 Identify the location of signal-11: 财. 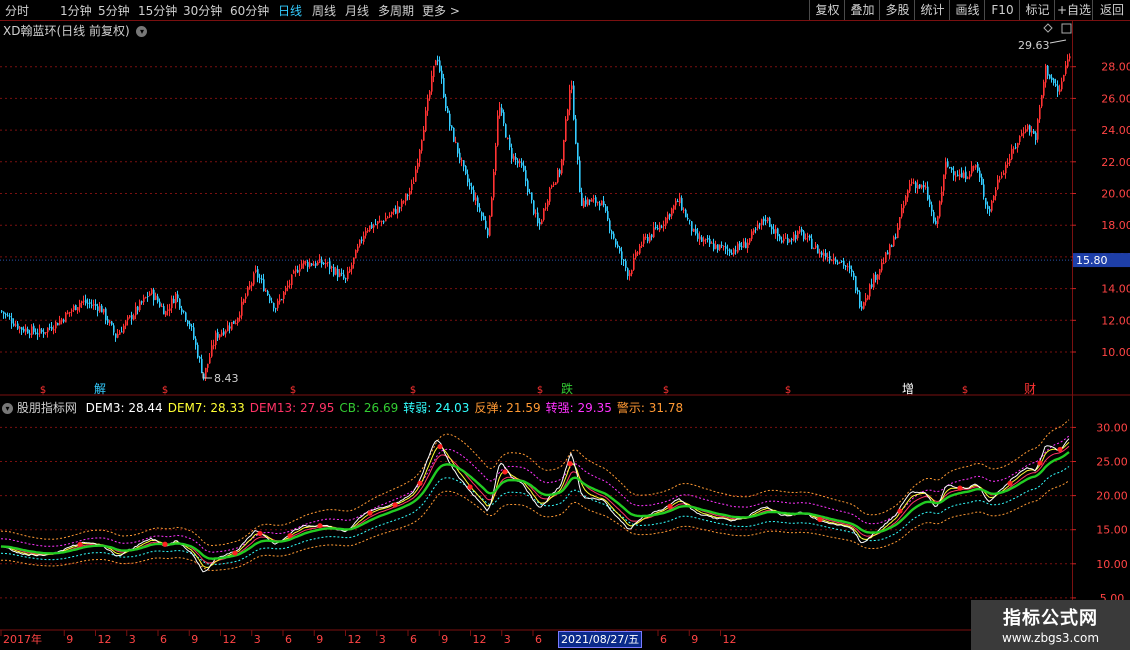
(1030, 389).